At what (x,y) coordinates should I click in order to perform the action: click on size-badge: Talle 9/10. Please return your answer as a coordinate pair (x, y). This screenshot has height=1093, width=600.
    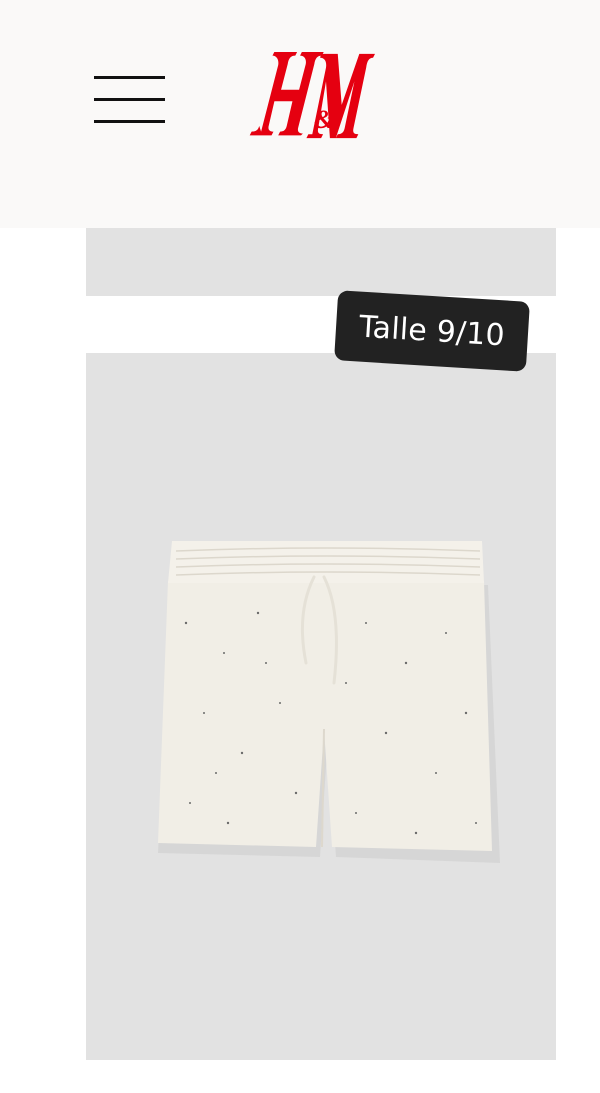
    Looking at the image, I should click on (432, 331).